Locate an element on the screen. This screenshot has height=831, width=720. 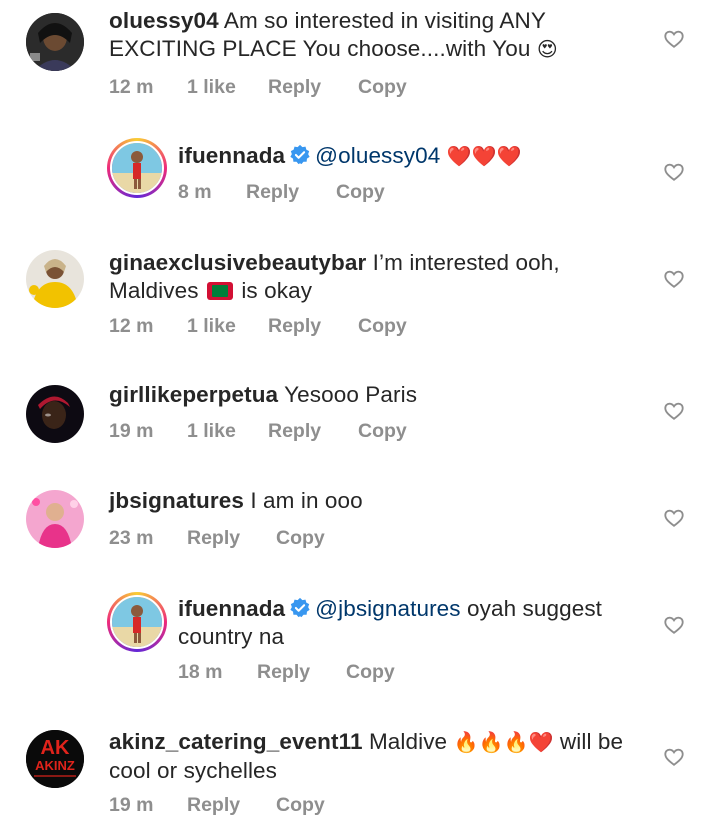
comment-text: ifuennada @oluessy04 ❤️❤️❤️ is located at coordinates (418, 156).